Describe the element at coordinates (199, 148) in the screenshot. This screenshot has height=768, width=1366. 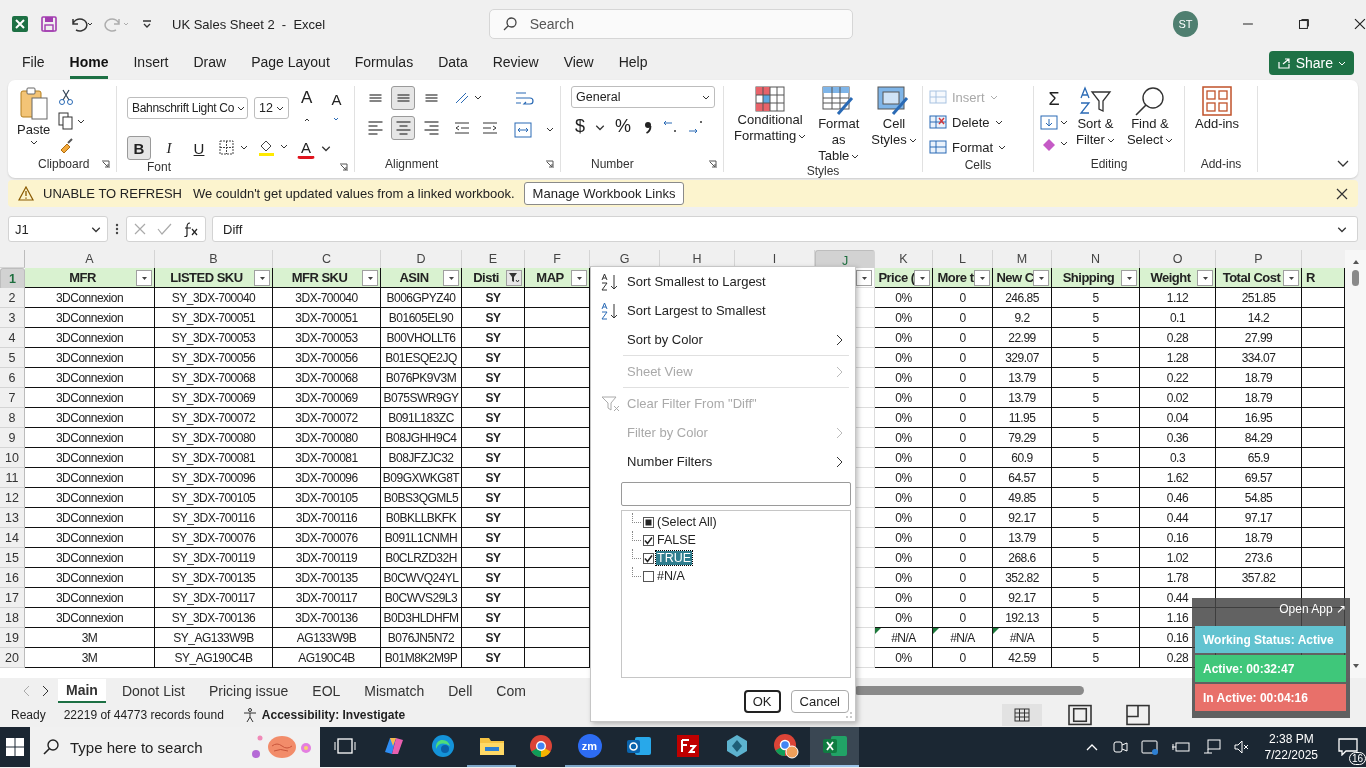
I see `underline-button: U` at that location.